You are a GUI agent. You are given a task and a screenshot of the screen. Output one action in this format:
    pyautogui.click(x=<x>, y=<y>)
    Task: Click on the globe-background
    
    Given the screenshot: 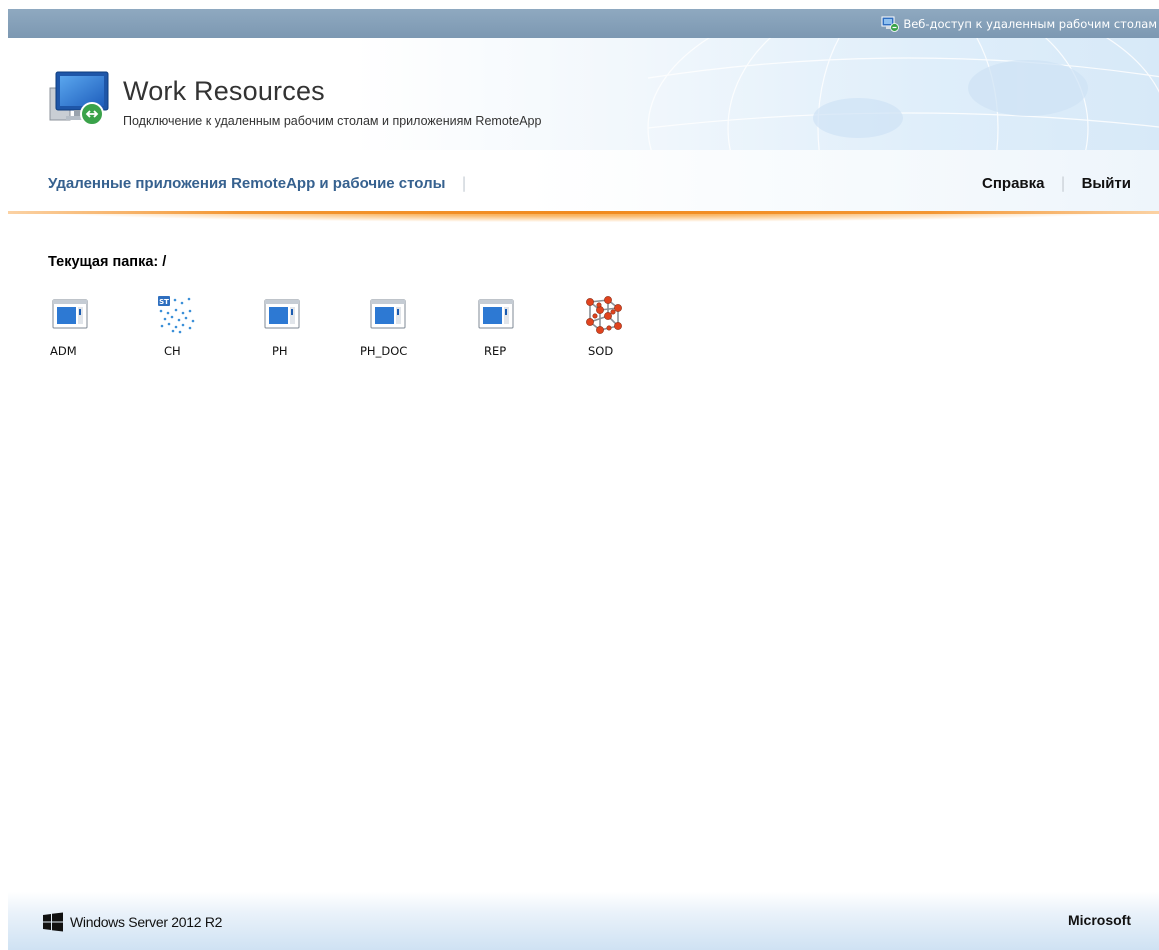 What is the action you would take?
    pyautogui.click(x=903, y=94)
    